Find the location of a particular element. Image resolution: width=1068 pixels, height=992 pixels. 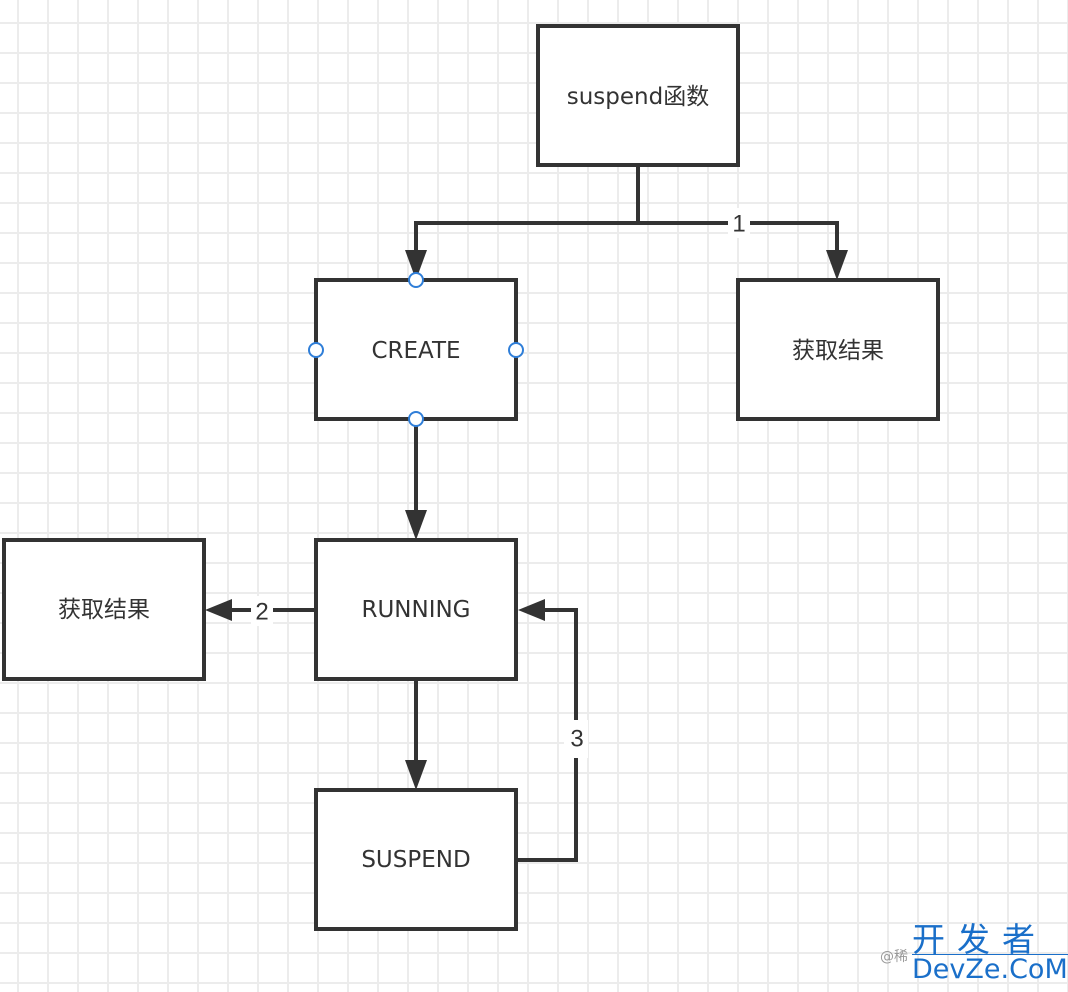

node-get-result-1: 获取结果 is located at coordinates (838, 349).